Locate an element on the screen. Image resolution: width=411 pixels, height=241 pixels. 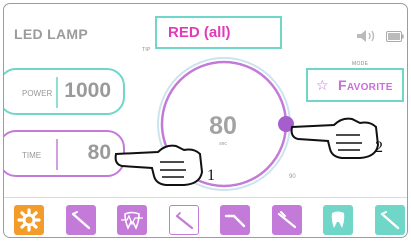
tooth-icon is located at coordinates (338, 219).